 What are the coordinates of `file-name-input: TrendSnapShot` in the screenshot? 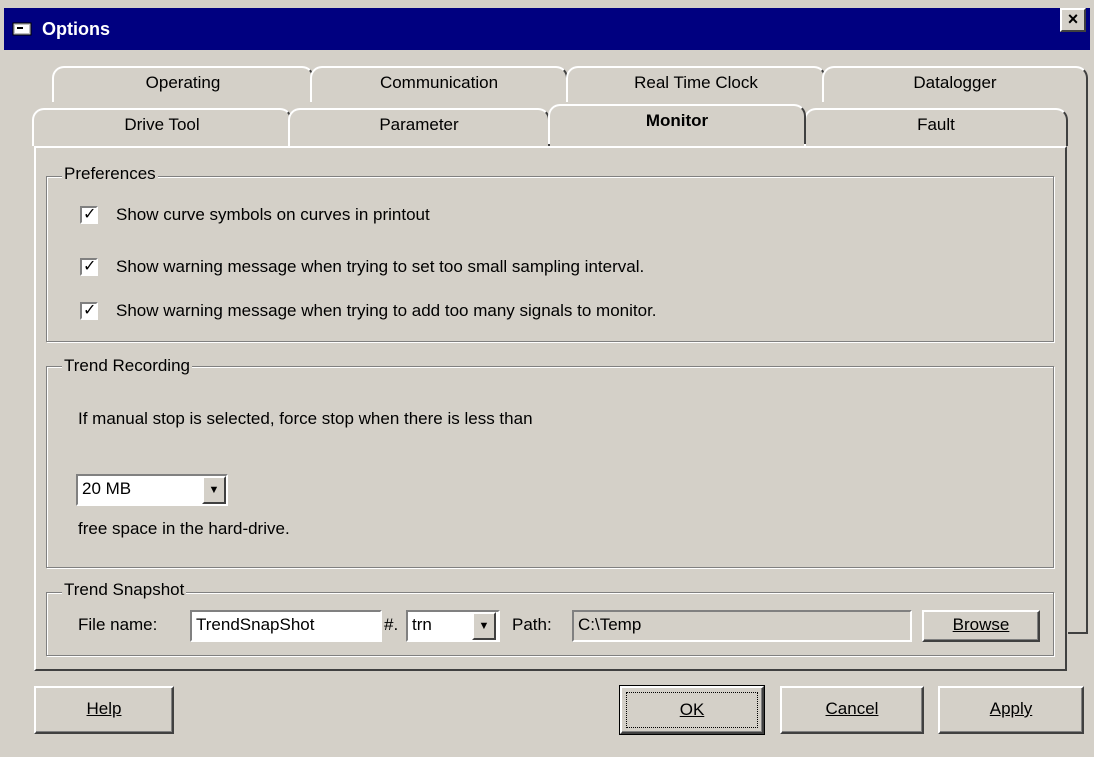 It's located at (286, 626).